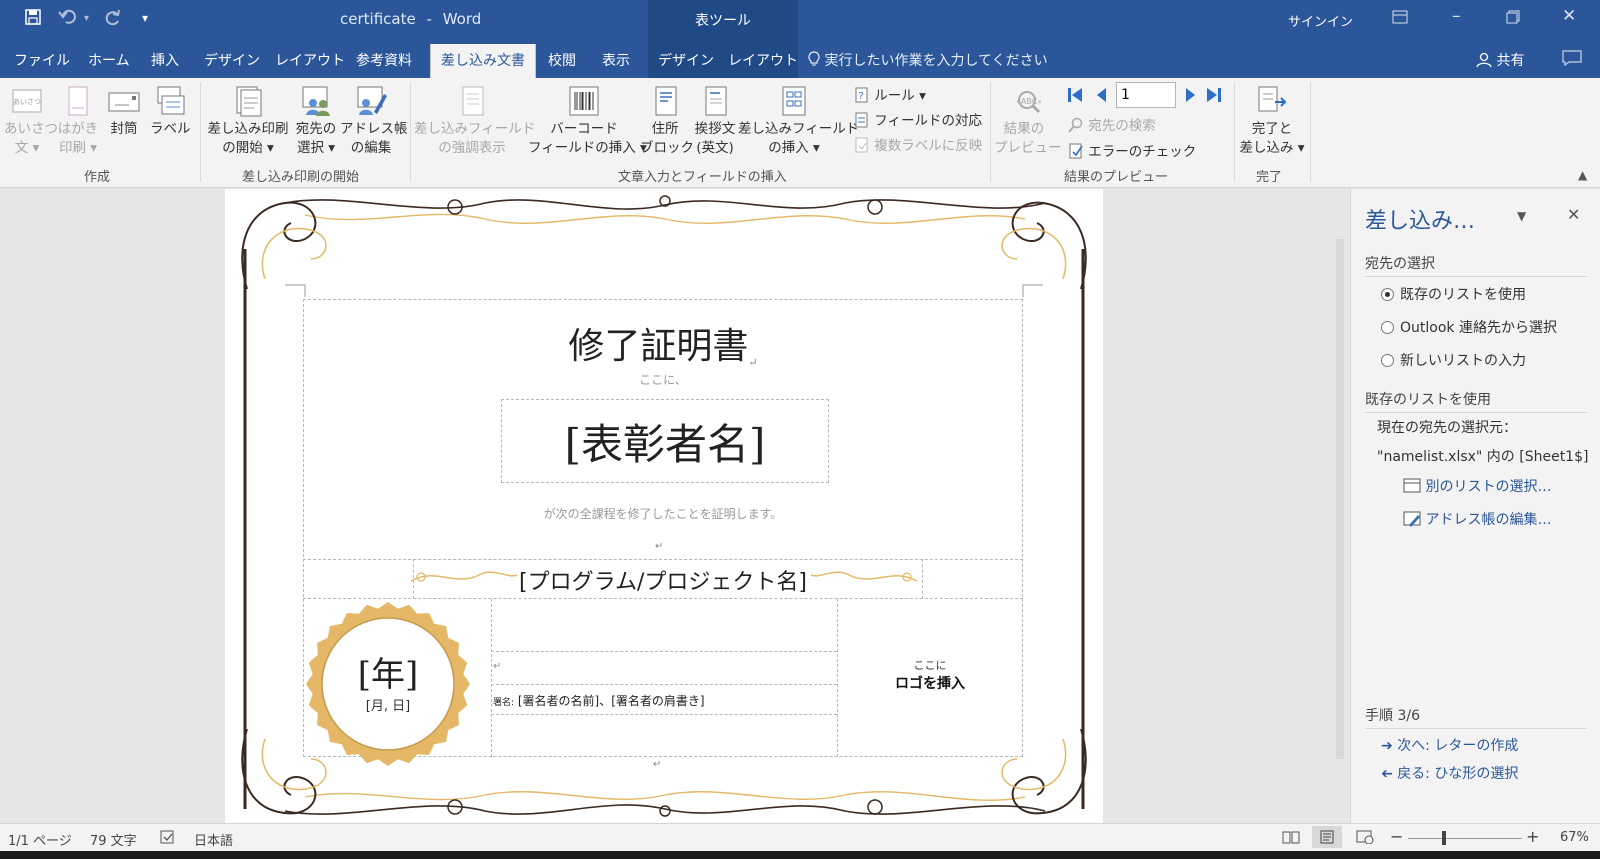 The image size is (1600, 859). I want to click on finish-merge-button: 完了と 差し込み ▾, so click(1272, 121).